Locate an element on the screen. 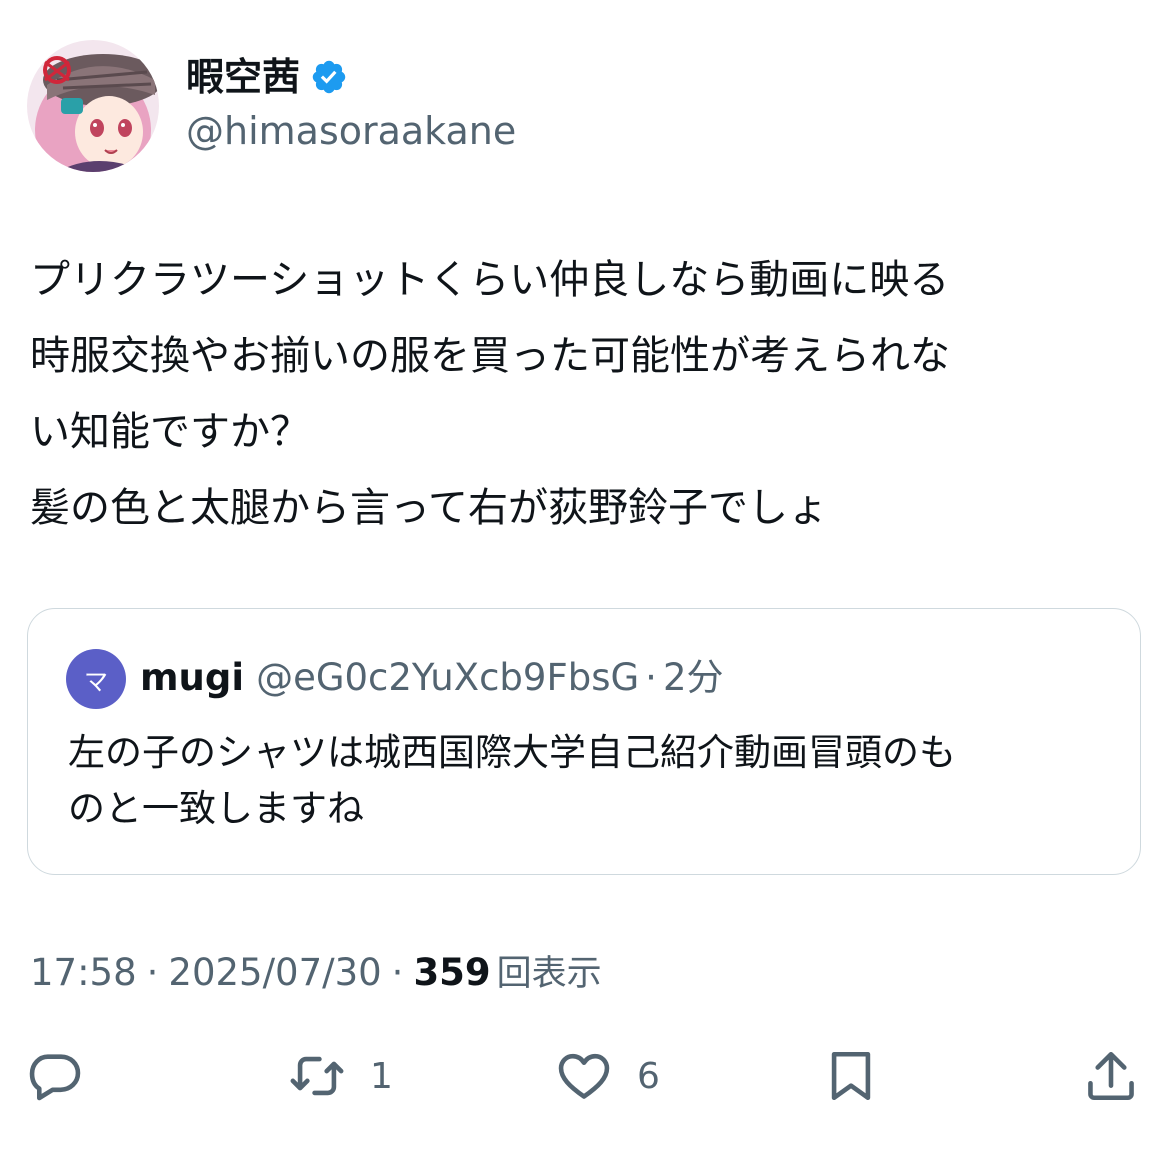 This screenshot has height=1149, width=1170. anime-avatar-image is located at coordinates (93, 106).